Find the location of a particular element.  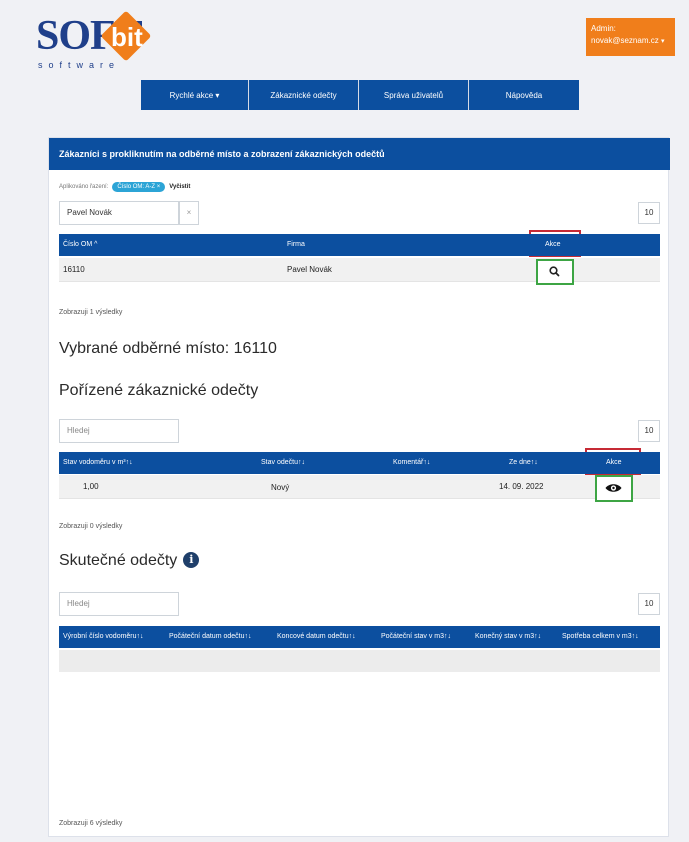

readings-result-count: Zobrazuji 0 výsledky is located at coordinates (91, 526).